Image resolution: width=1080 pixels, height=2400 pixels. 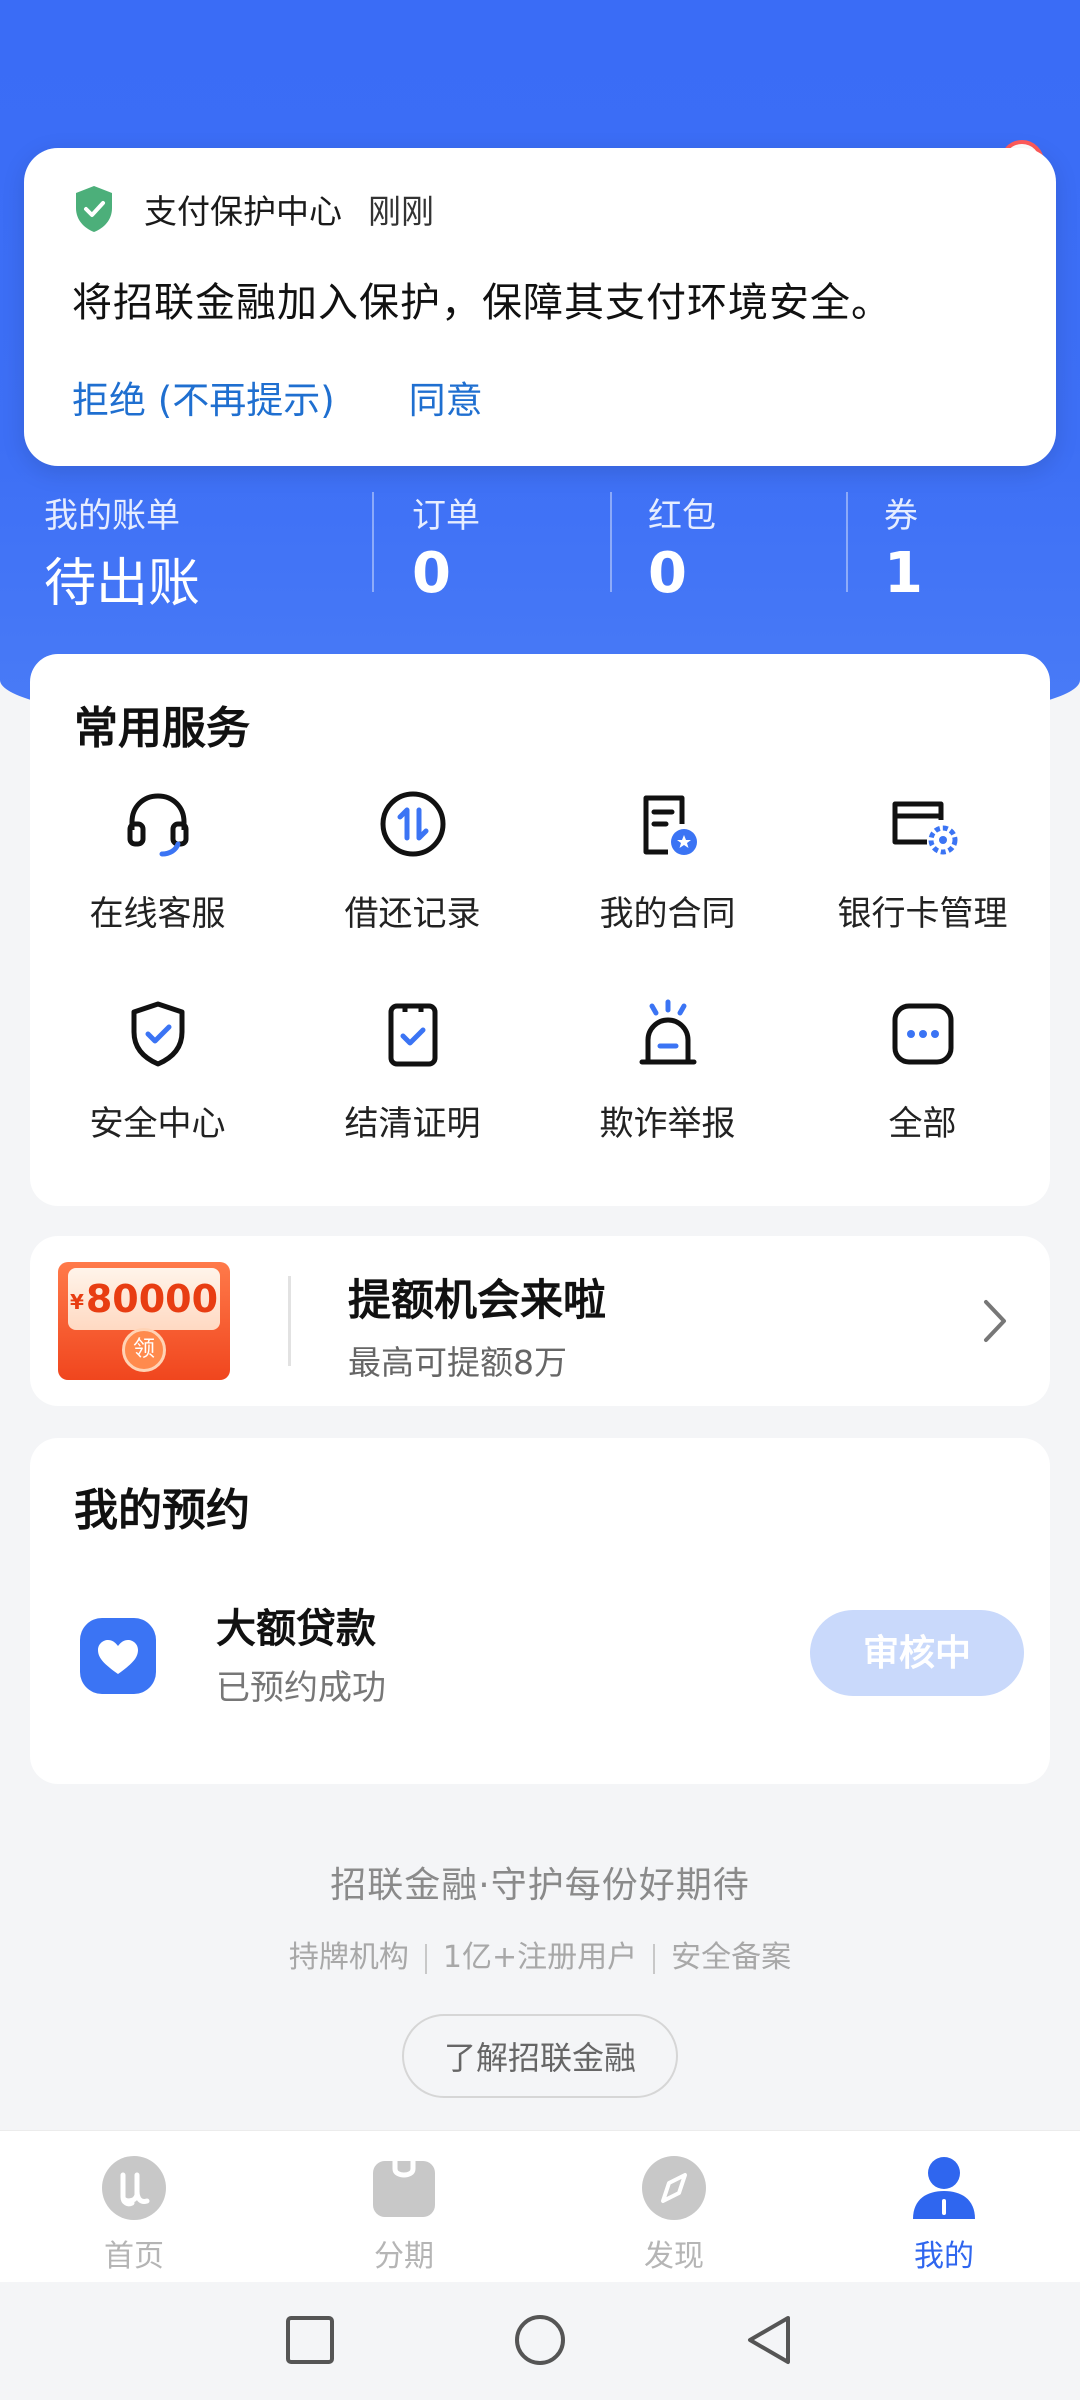 I want to click on service-fraud-report: 欺诈举报, so click(x=667, y=1069).